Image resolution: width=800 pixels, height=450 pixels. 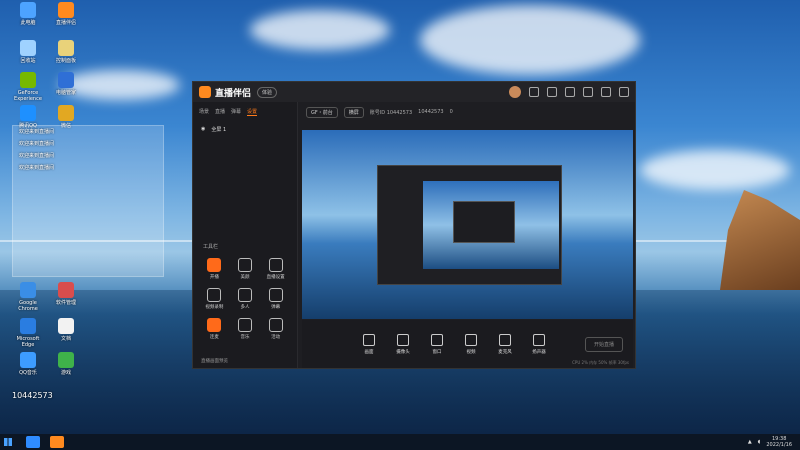 I want to click on taskbar-streamer-icon, so click(x=57, y=442).